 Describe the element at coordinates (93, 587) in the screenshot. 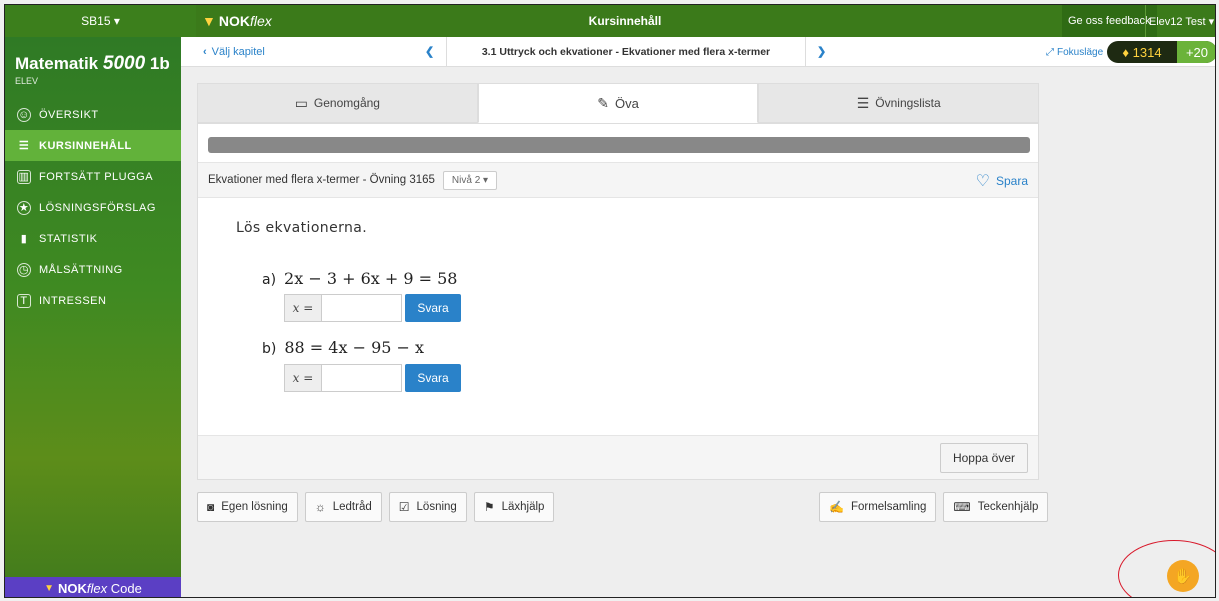

I see `nokflex-code-link: ▼ NOKflex Code` at that location.